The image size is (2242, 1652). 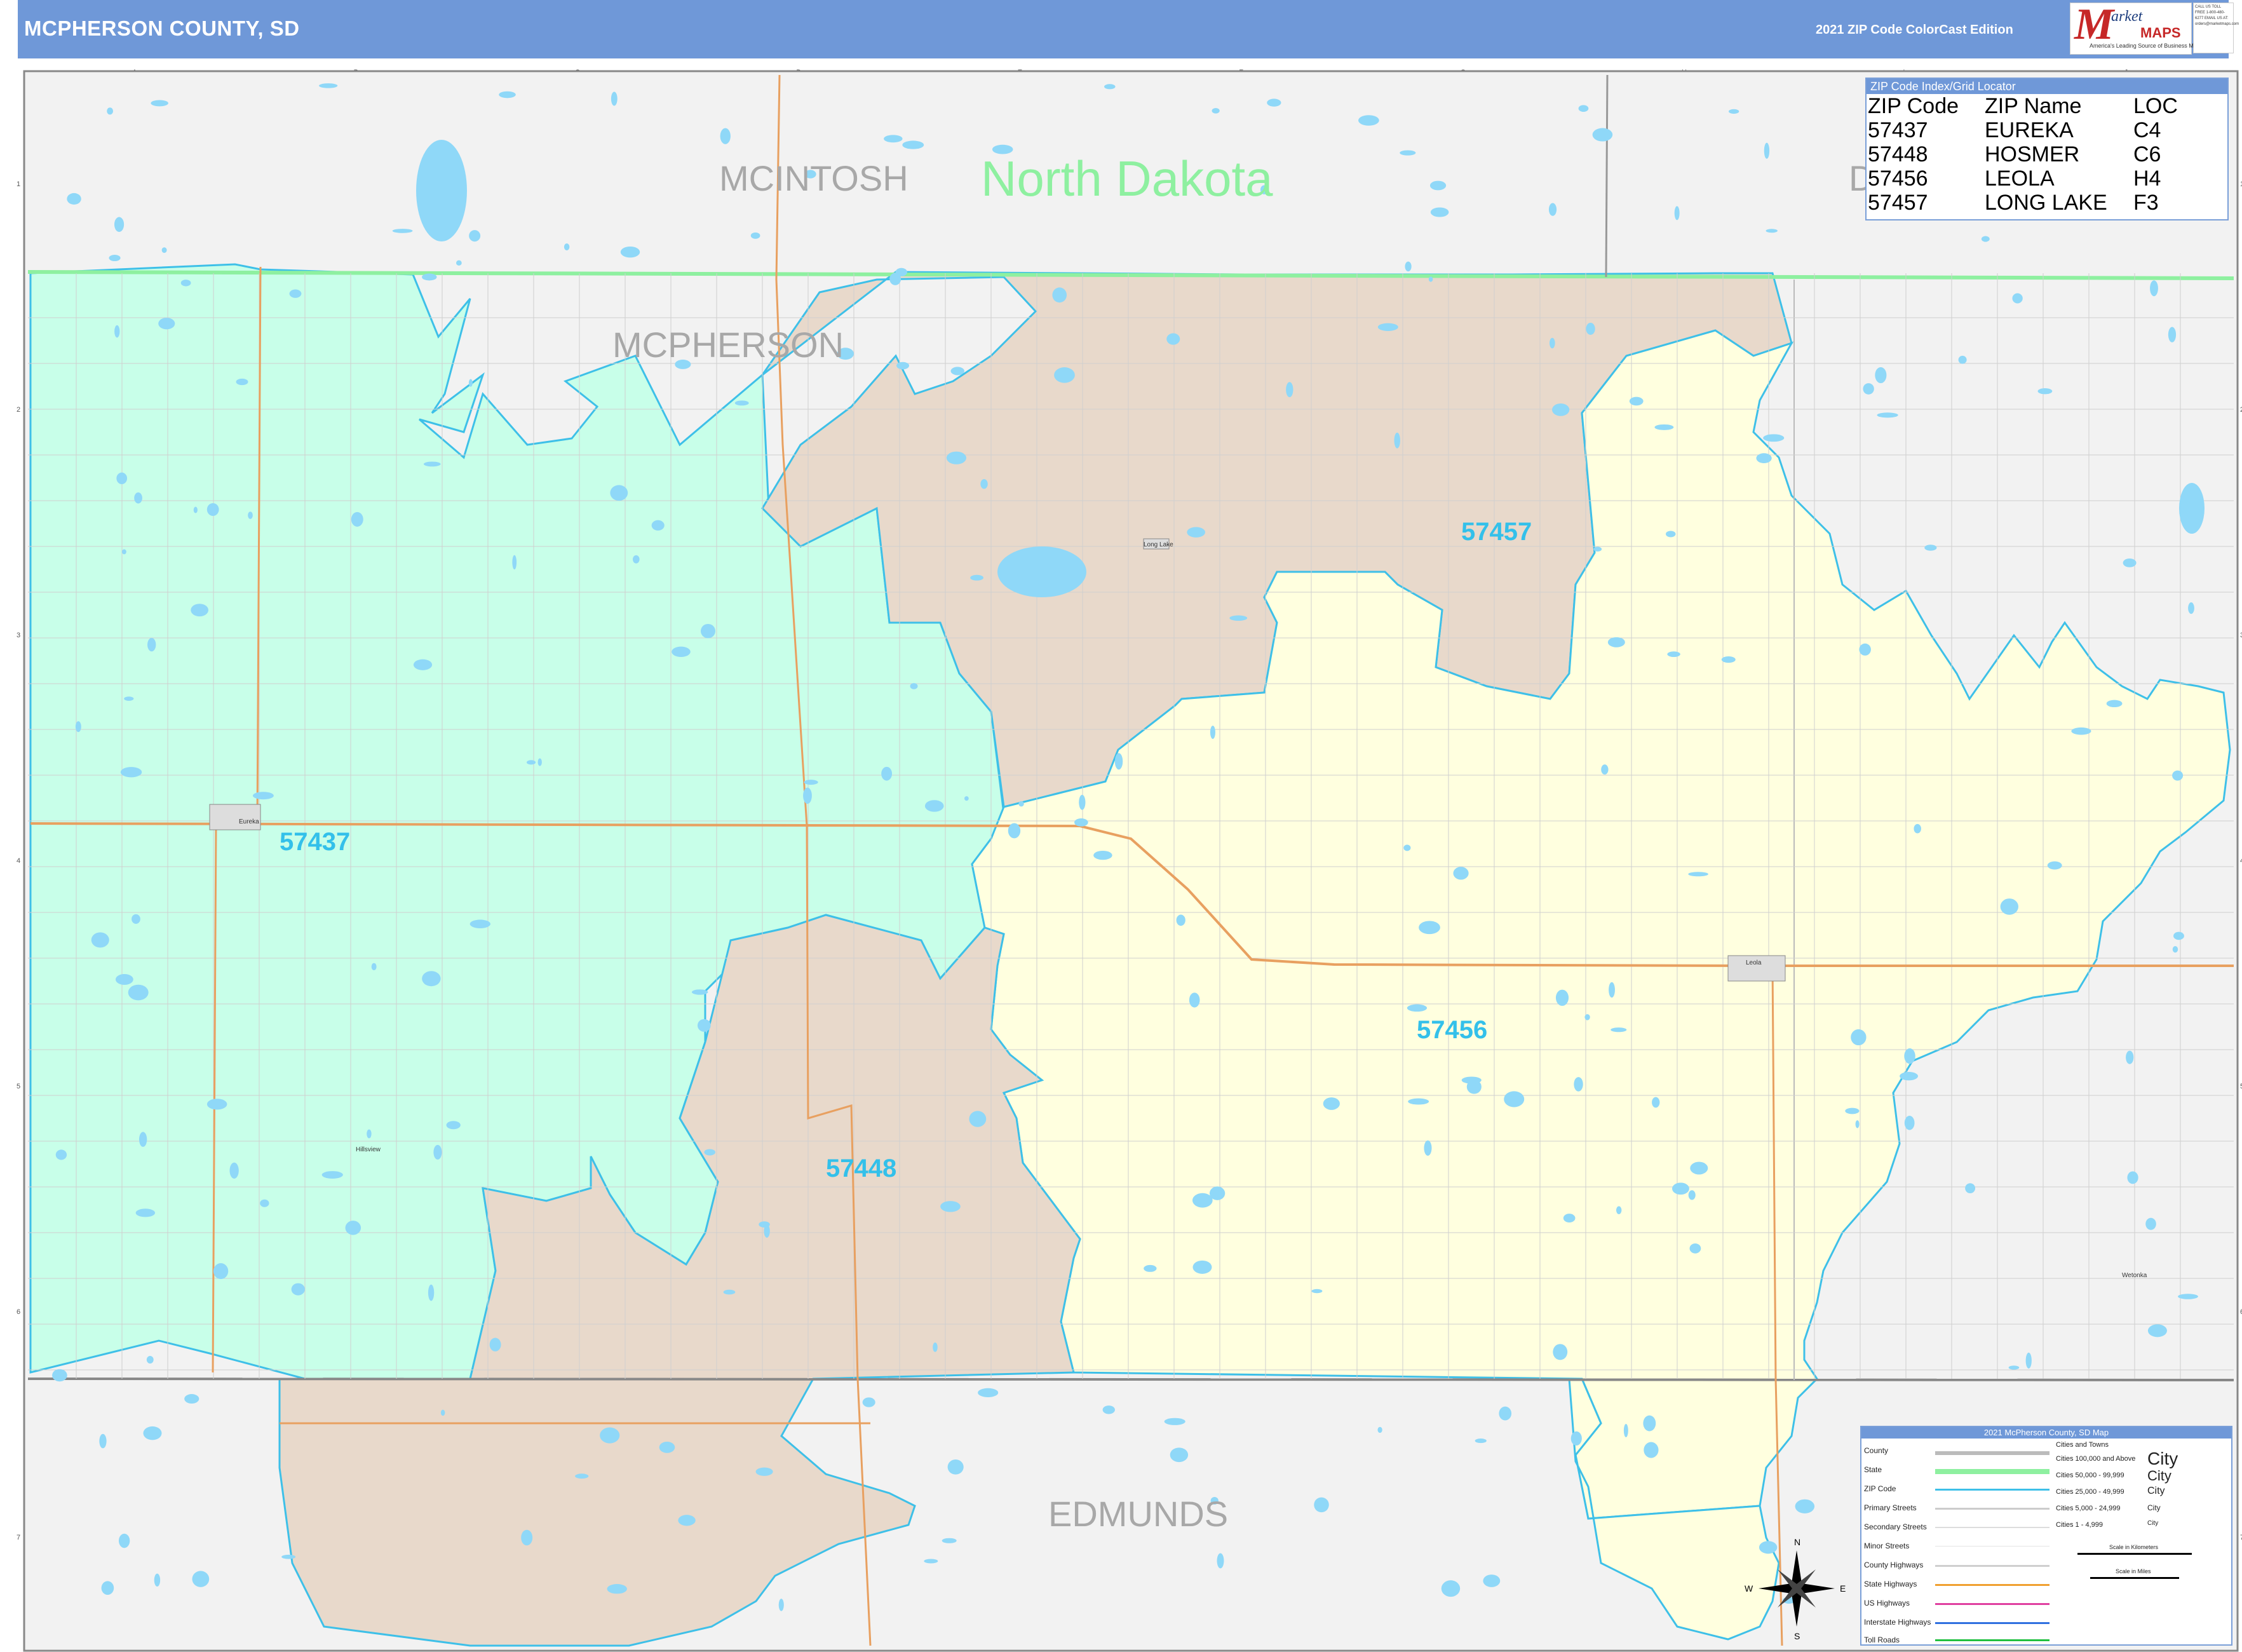 I want to click on zip-index-cell: C6, so click(x=2147, y=154).